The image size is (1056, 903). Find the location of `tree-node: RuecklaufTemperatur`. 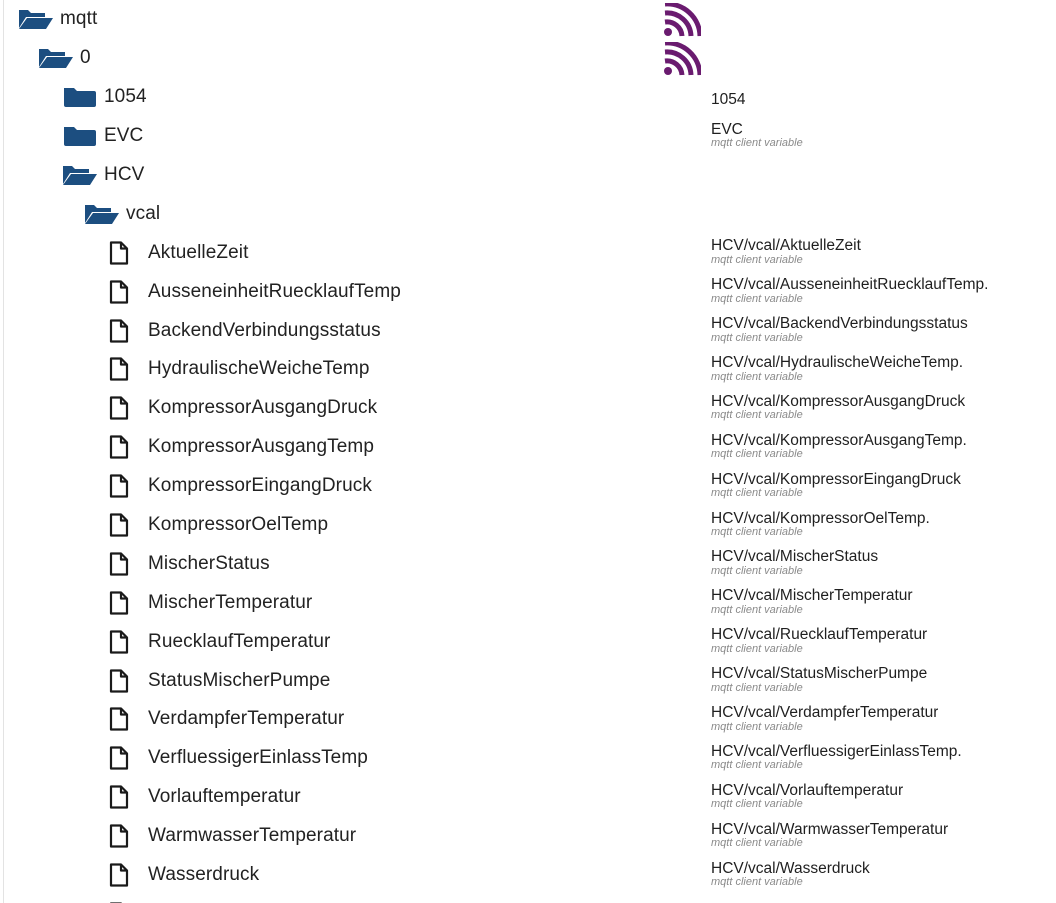

tree-node: RuecklaufTemperatur is located at coordinates (218, 641).